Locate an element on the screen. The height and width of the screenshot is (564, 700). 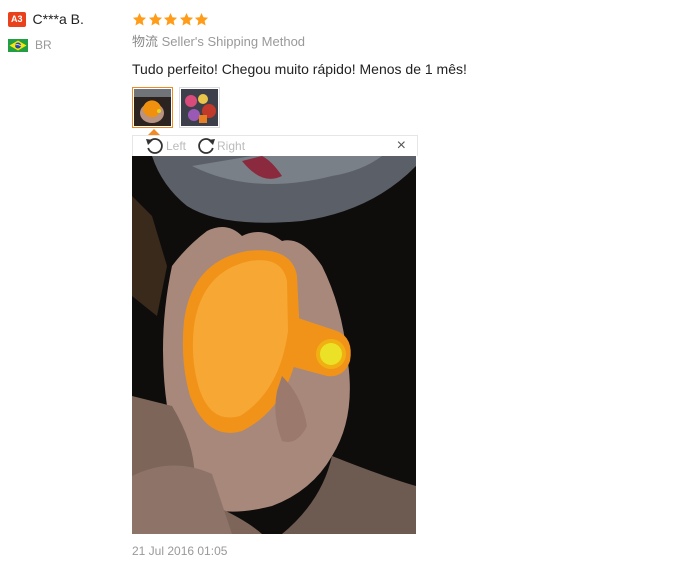
reviewer-info: A3 C***a B. BR is located at coordinates (63, 31).